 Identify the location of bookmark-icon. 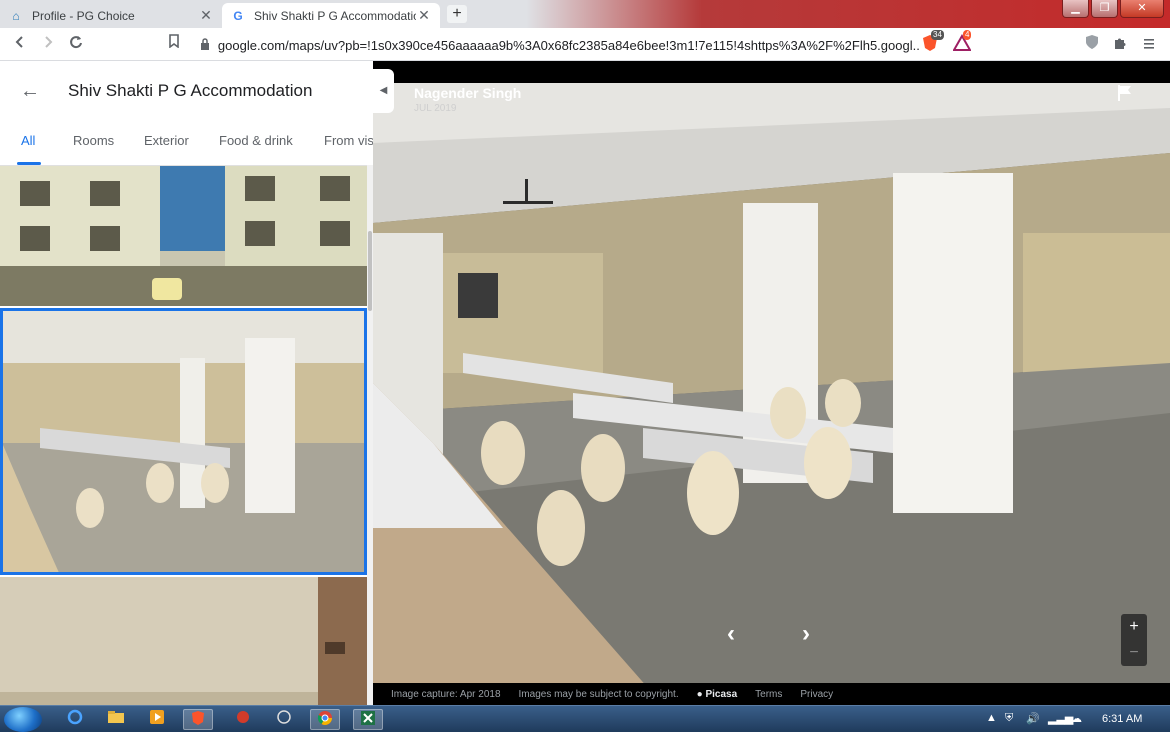
(174, 43).